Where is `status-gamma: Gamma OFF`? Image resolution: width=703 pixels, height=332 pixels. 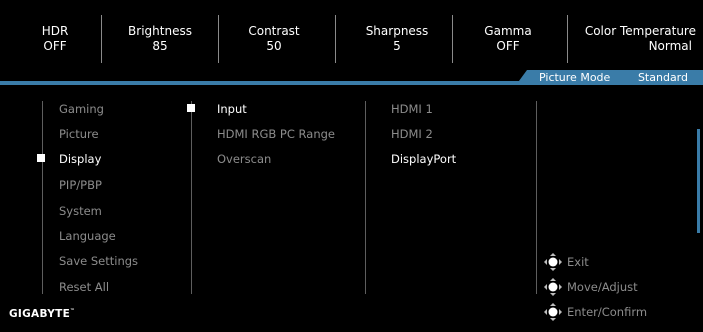 status-gamma: Gamma OFF is located at coordinates (508, 39).